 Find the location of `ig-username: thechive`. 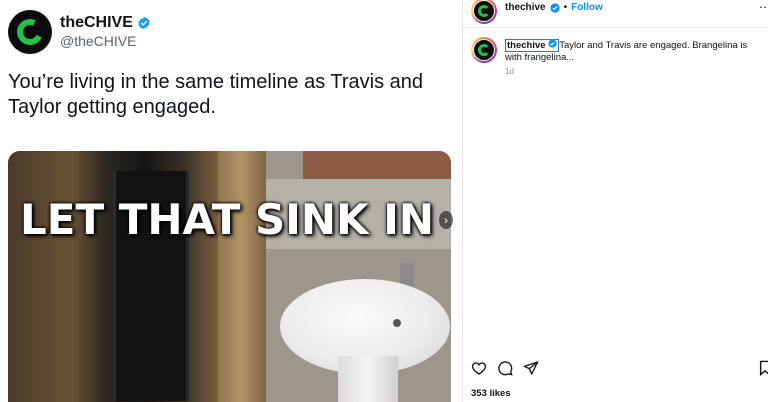

ig-username: thechive is located at coordinates (525, 7).